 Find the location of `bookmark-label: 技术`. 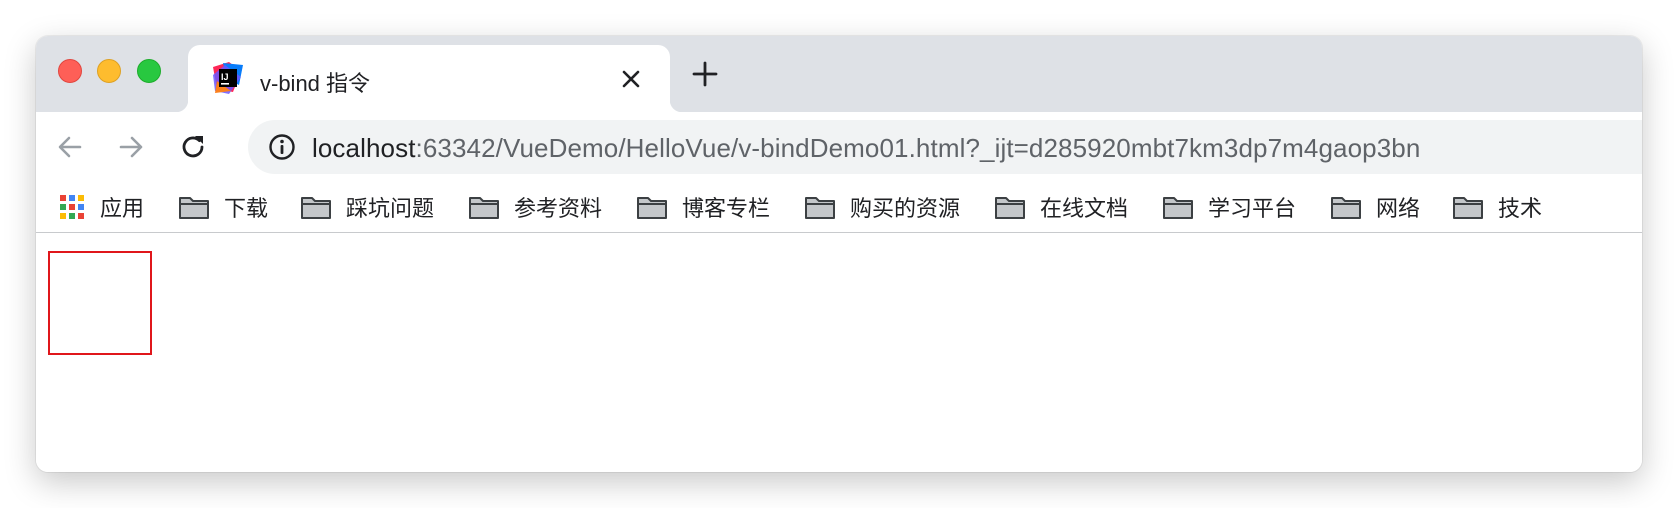

bookmark-label: 技术 is located at coordinates (1520, 208).